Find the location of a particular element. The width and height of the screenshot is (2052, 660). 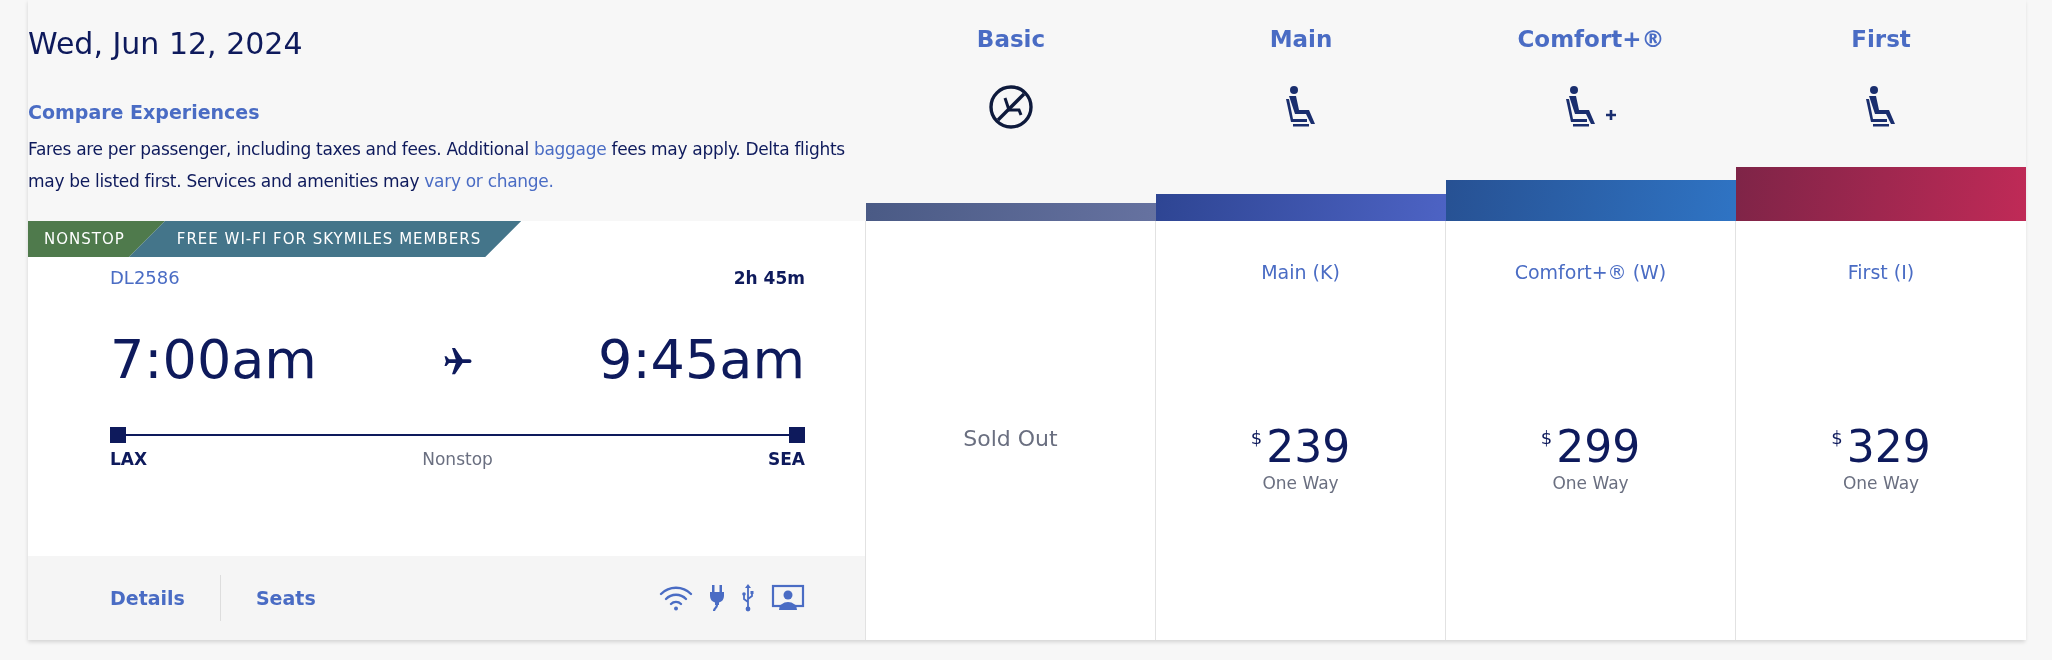

power-plug-icon is located at coordinates (717, 598).